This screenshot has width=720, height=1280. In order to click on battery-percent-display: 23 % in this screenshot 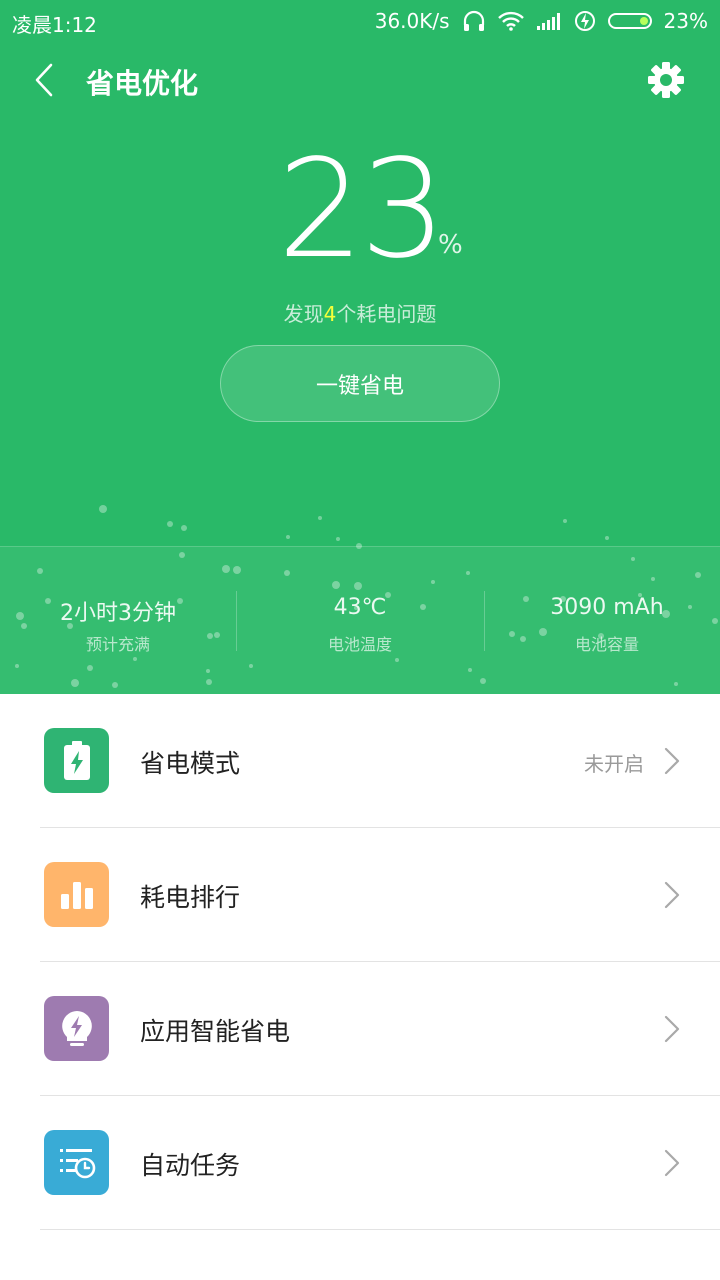, I will do `click(360, 210)`.